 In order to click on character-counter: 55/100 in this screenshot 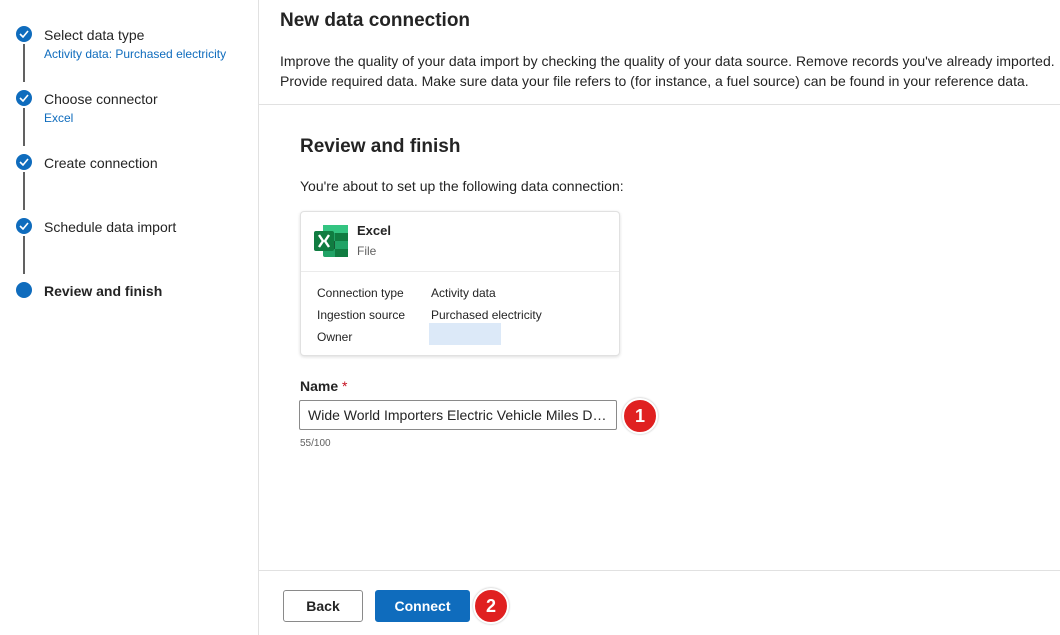, I will do `click(315, 443)`.